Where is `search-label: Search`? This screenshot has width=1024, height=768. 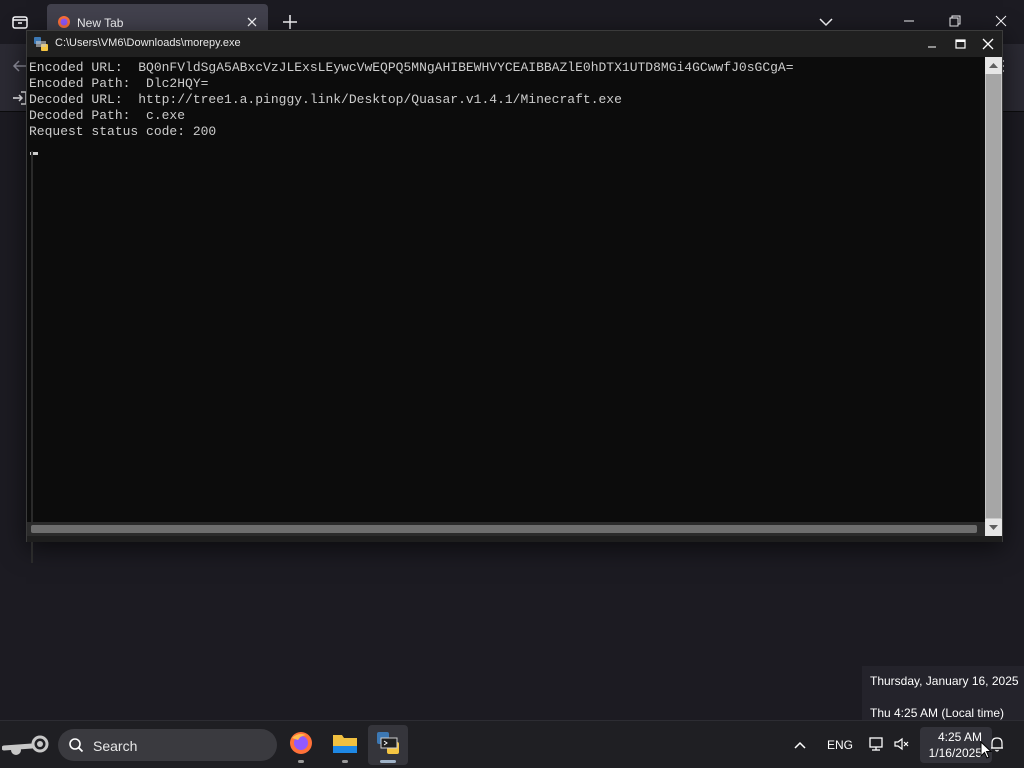 search-label: Search is located at coordinates (115, 746).